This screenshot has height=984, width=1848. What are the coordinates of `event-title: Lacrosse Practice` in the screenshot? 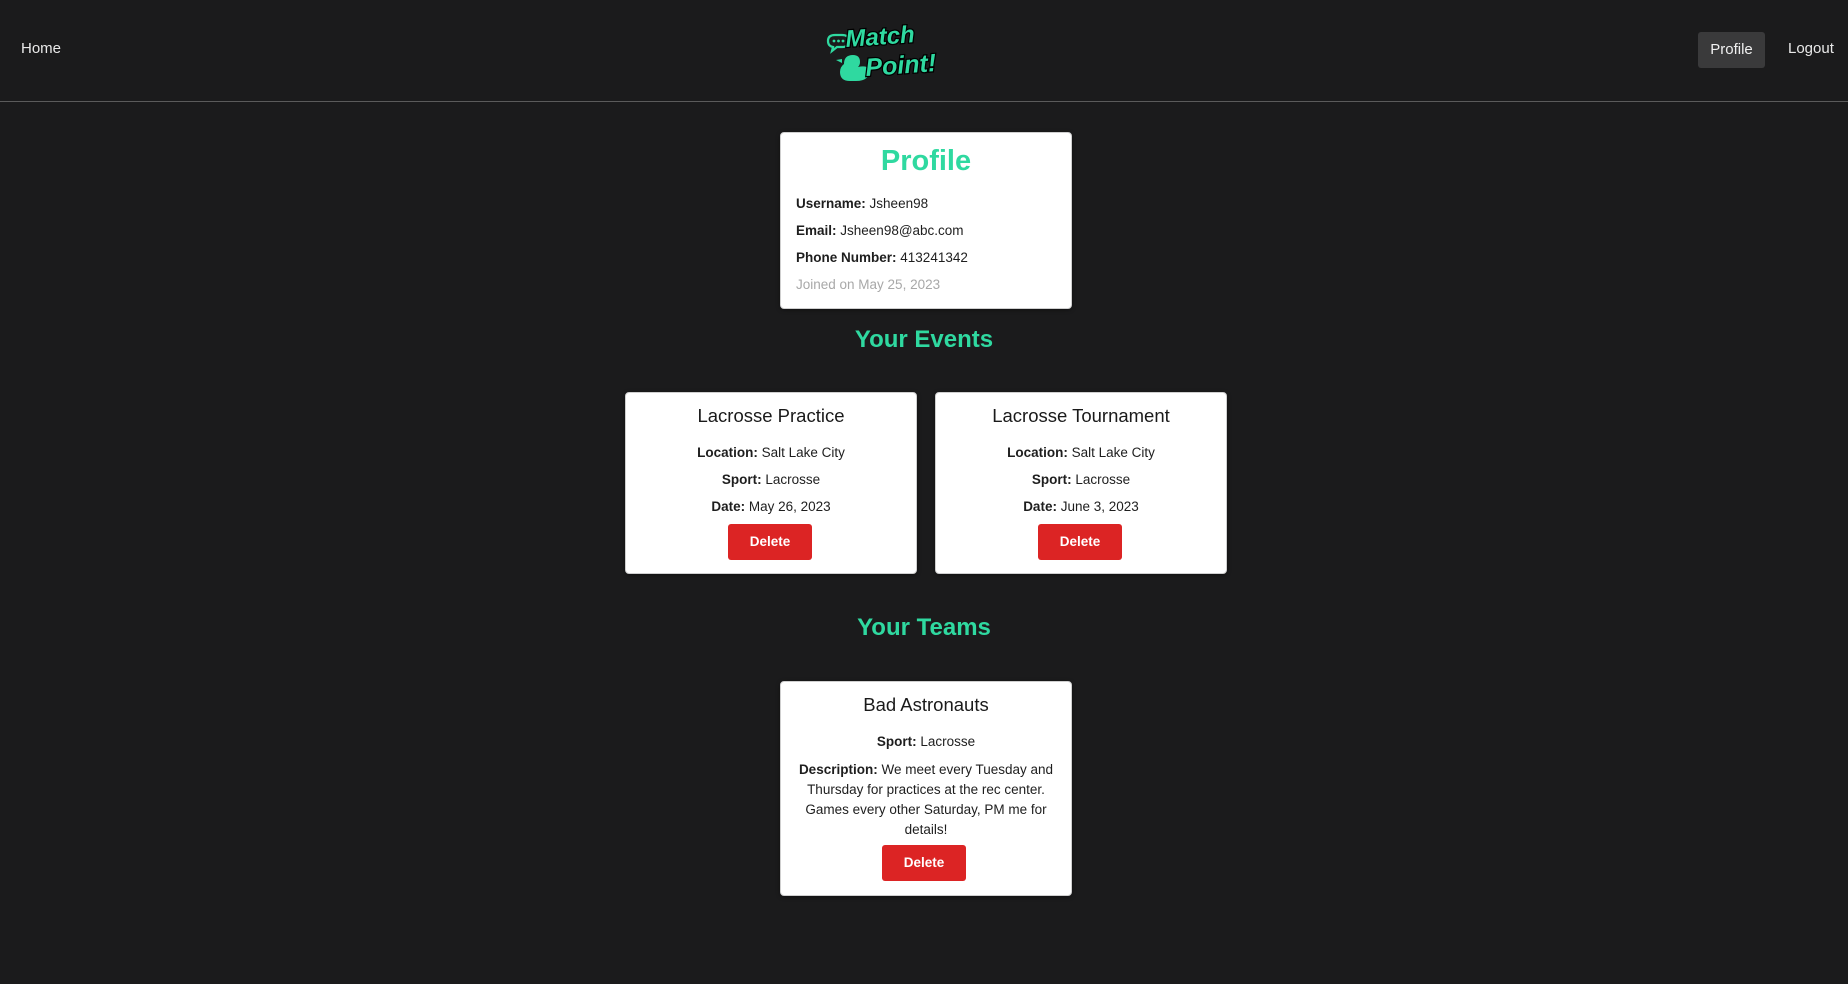 It's located at (771, 415).